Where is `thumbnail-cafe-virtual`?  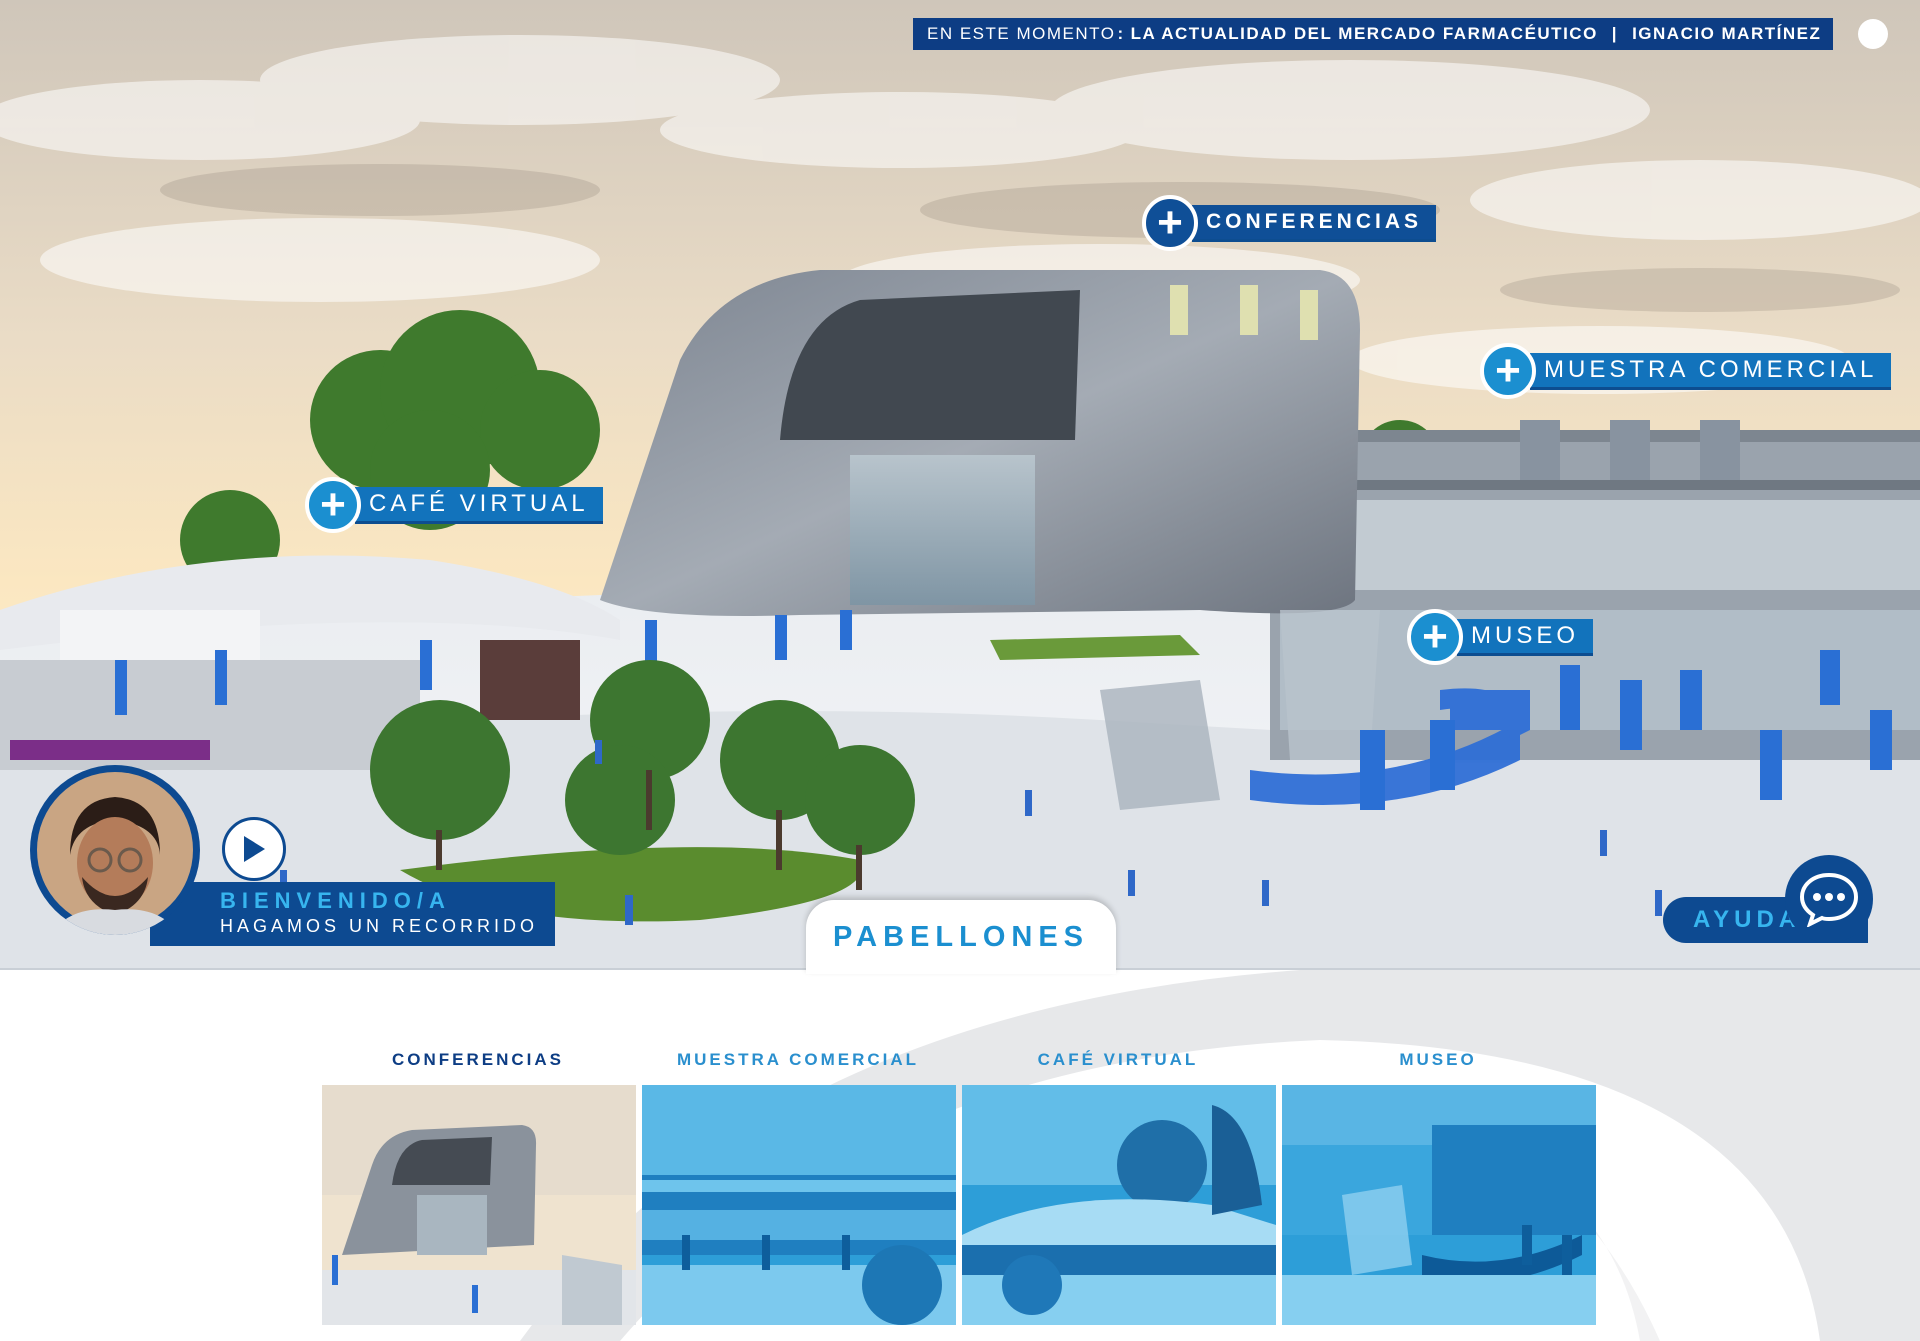 thumbnail-cafe-virtual is located at coordinates (1119, 1205).